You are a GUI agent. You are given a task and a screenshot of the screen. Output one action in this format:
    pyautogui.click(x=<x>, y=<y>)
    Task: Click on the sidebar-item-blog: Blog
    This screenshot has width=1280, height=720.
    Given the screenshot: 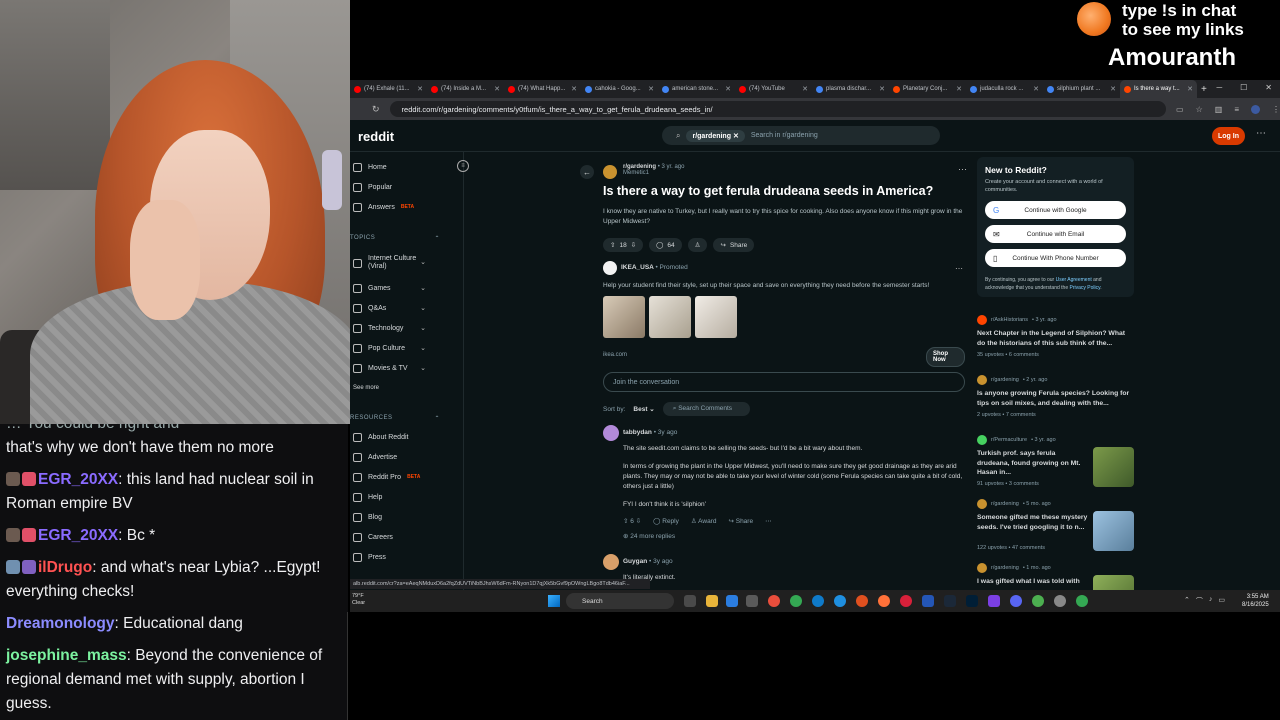 What is the action you would take?
    pyautogui.click(x=400, y=517)
    